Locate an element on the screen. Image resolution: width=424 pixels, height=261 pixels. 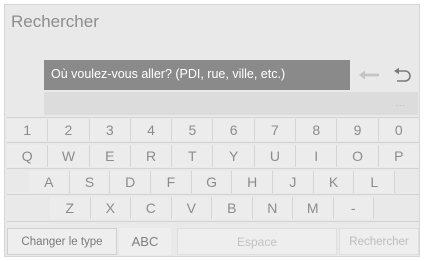
key-k: K is located at coordinates (334, 182).